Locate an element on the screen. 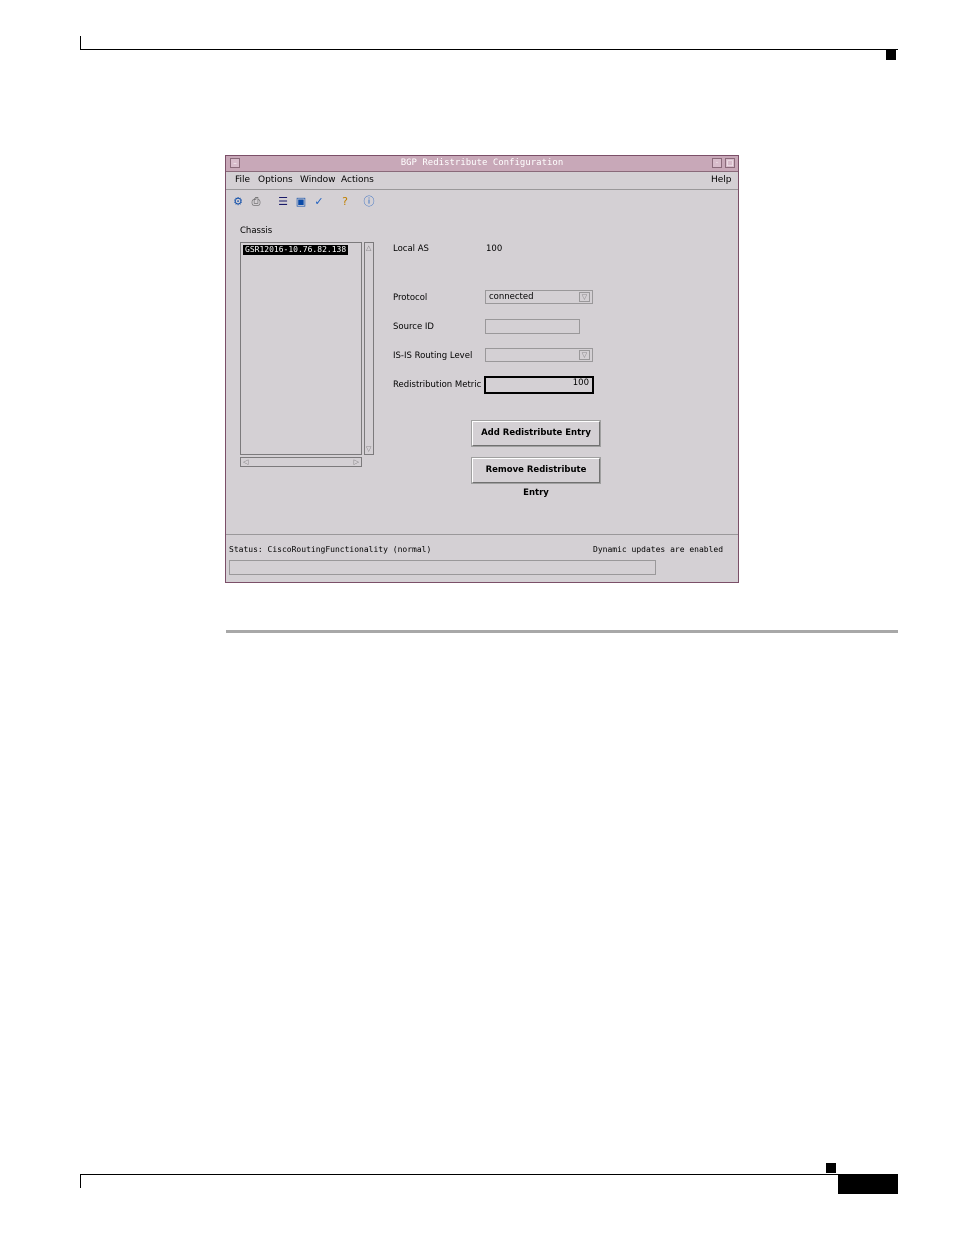 Image resolution: width=954 pixels, height=1235 pixels. menu-actions: Actions is located at coordinates (357, 180).